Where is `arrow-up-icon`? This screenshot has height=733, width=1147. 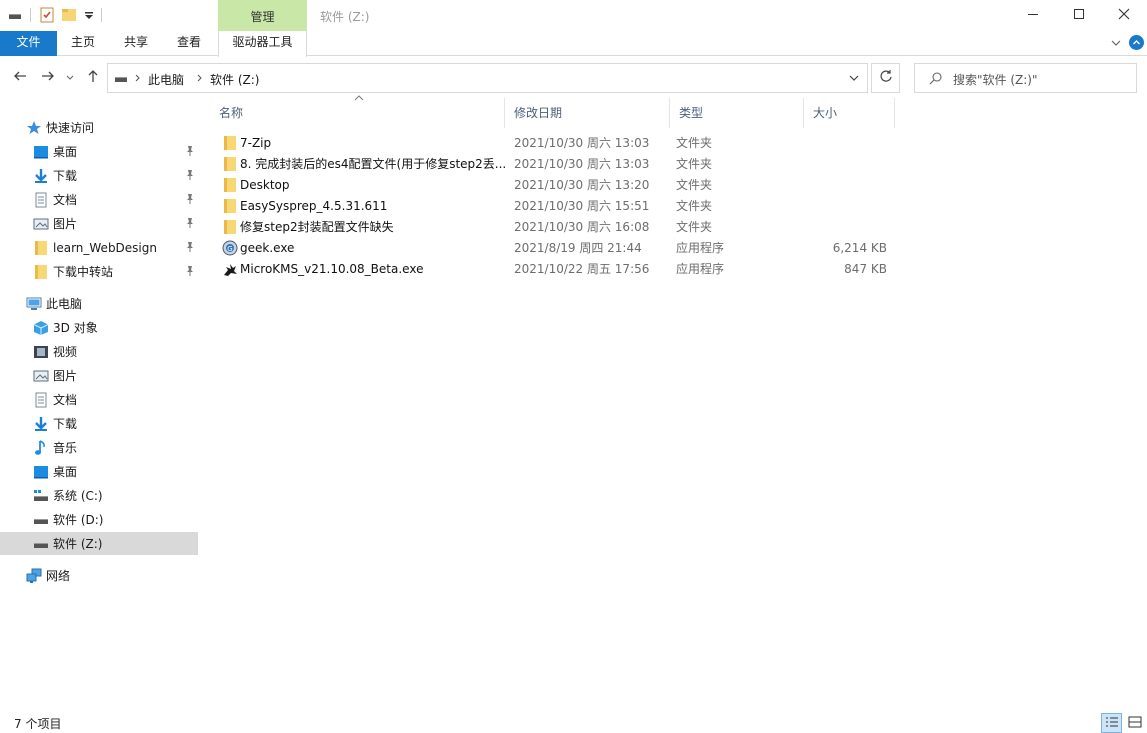 arrow-up-icon is located at coordinates (93, 78).